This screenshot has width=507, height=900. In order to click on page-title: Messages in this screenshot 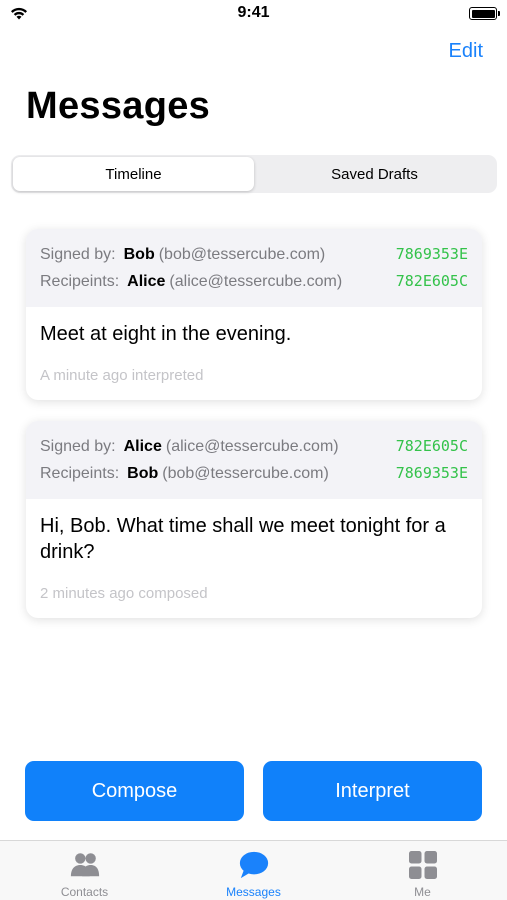, I will do `click(118, 106)`.